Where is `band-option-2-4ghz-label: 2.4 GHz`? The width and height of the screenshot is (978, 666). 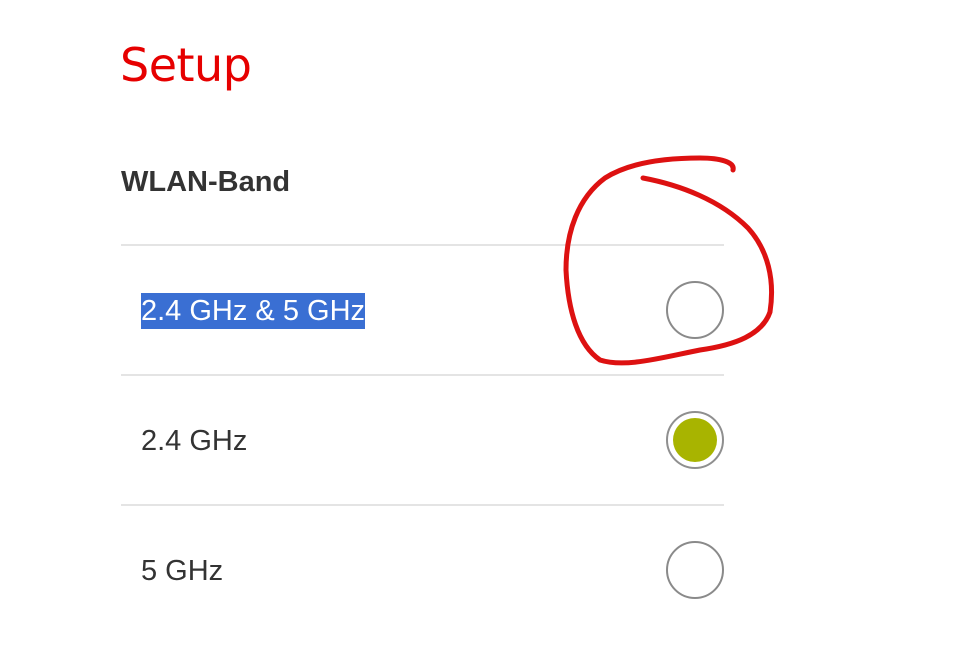 band-option-2-4ghz-label: 2.4 GHz is located at coordinates (194, 441).